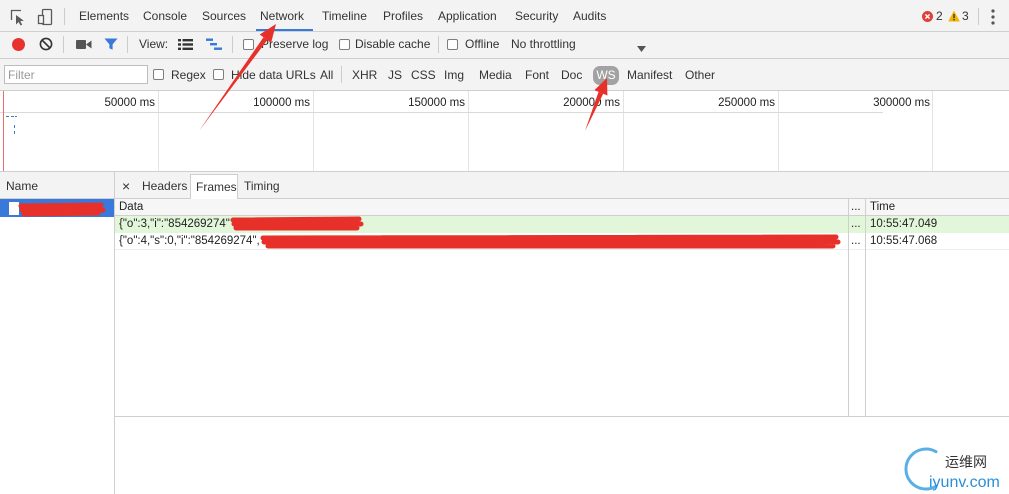 The height and width of the screenshot is (494, 1009). What do you see at coordinates (282, 15) in the screenshot?
I see `tab-network: Network` at bounding box center [282, 15].